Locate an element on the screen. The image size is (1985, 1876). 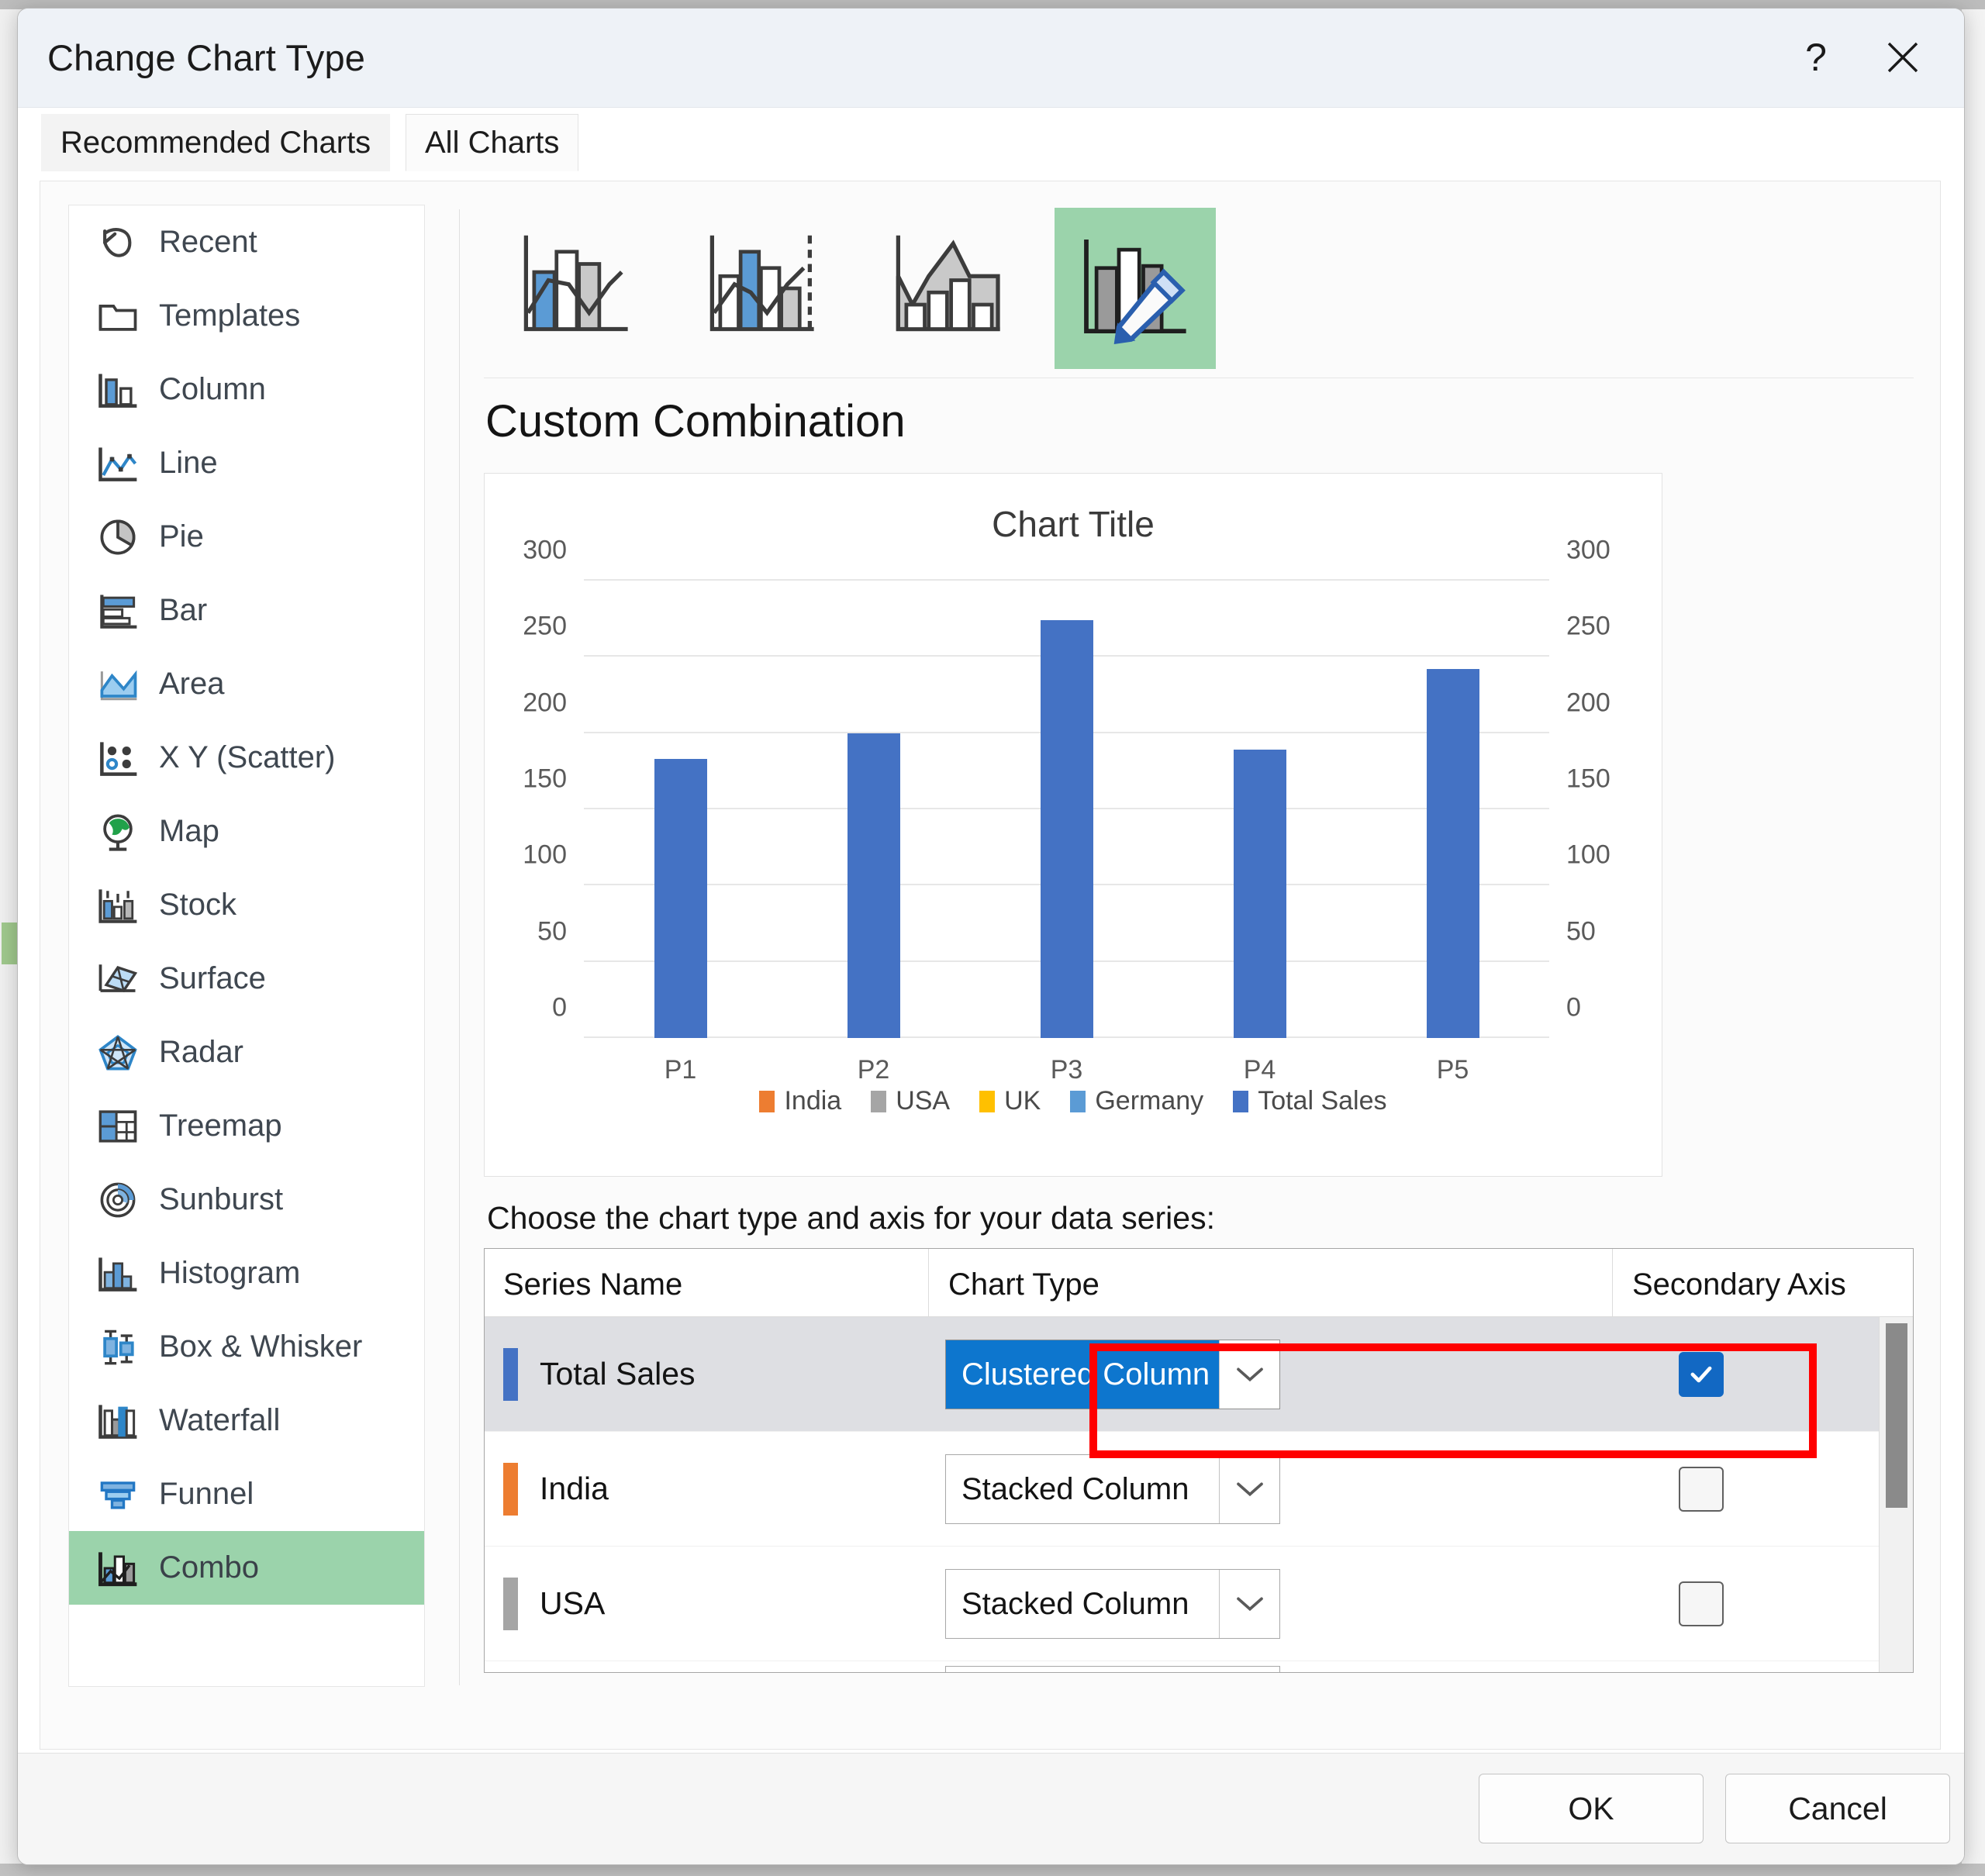
sidebar-item-label: X Y (Scatter) is located at coordinates (247, 757).